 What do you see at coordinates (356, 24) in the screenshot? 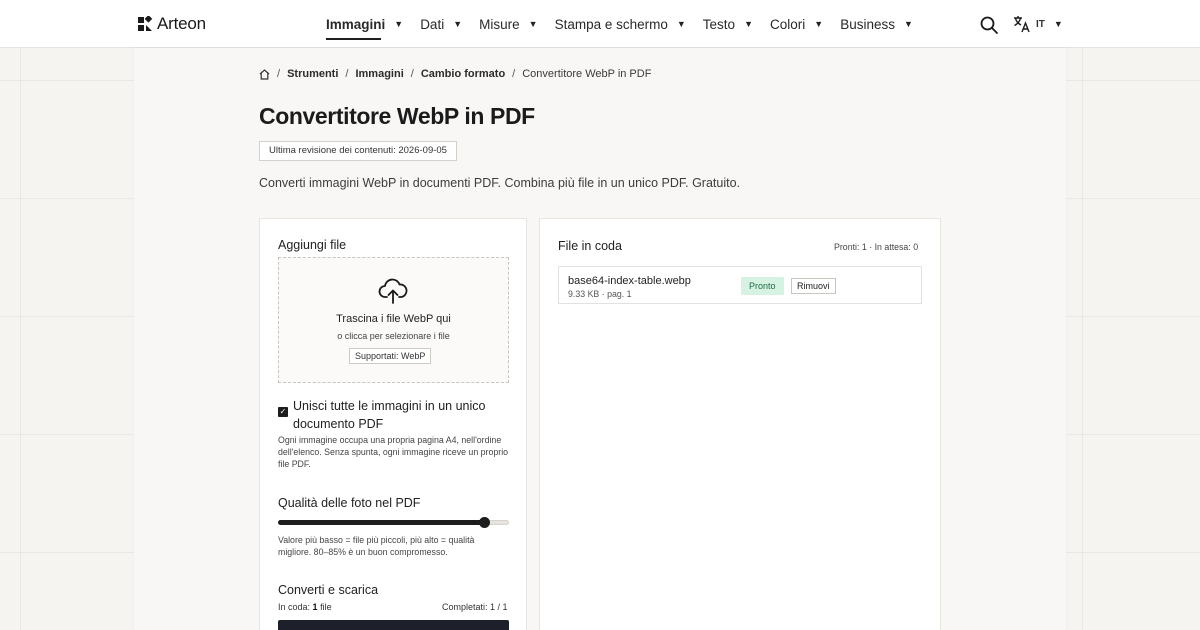
I see `nav-label: Immagini` at bounding box center [356, 24].